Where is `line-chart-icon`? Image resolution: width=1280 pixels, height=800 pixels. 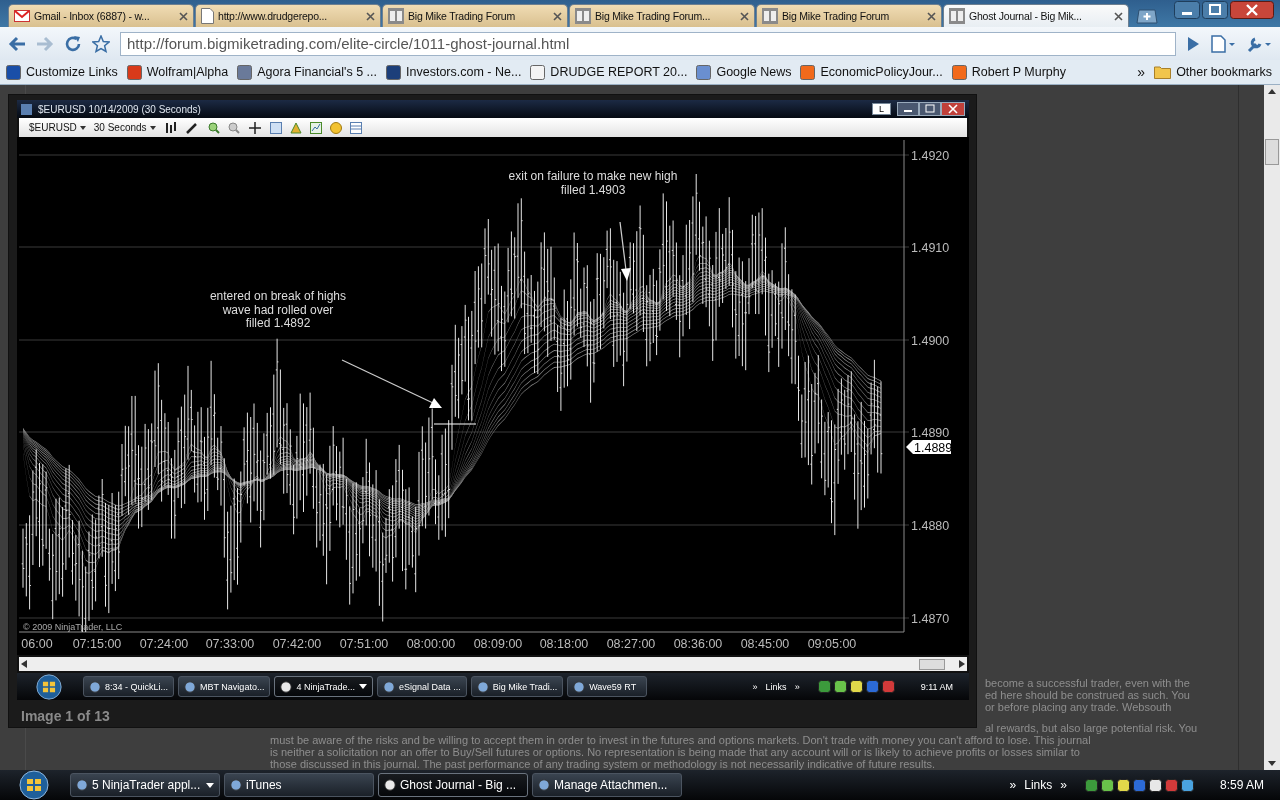
line-chart-icon is located at coordinates (315, 127).